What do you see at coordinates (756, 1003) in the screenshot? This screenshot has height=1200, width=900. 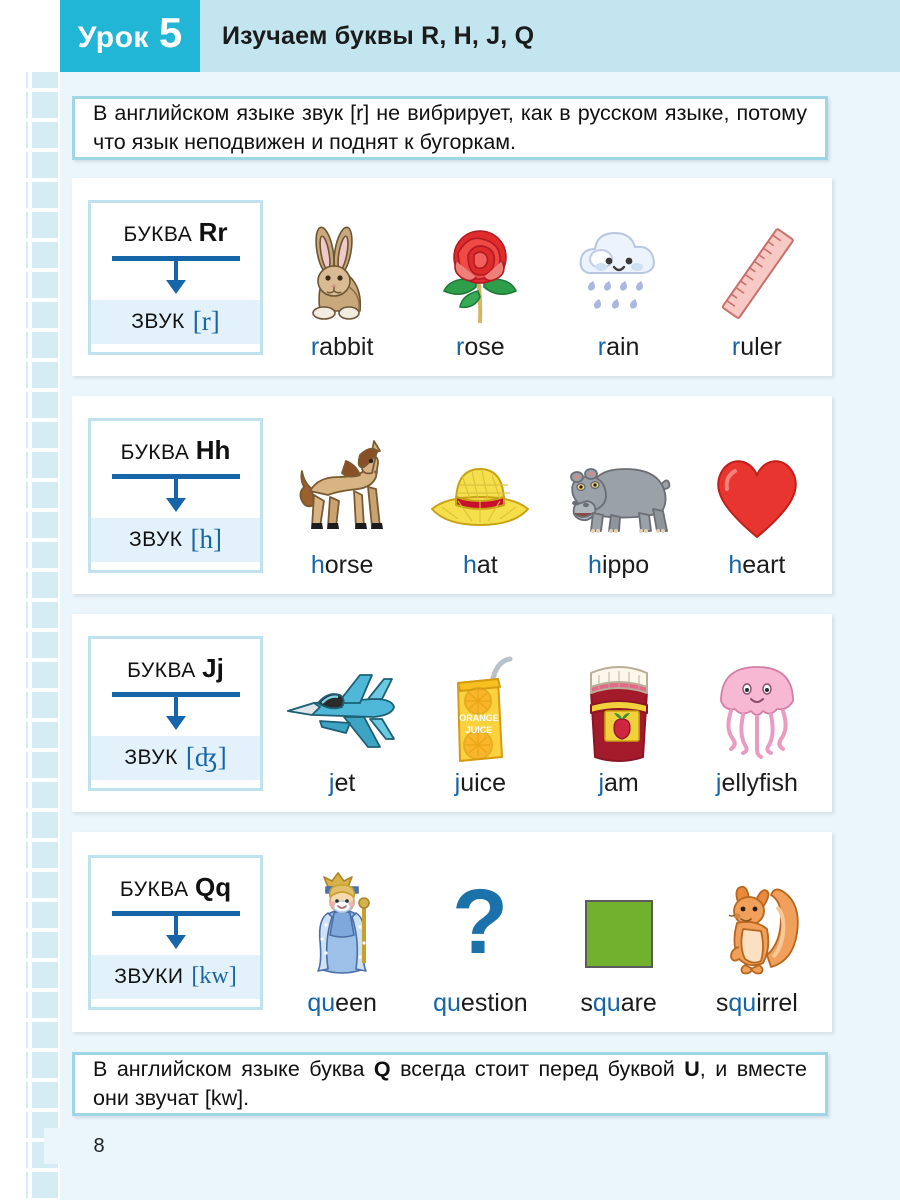 I see `word-label: squirrel` at bounding box center [756, 1003].